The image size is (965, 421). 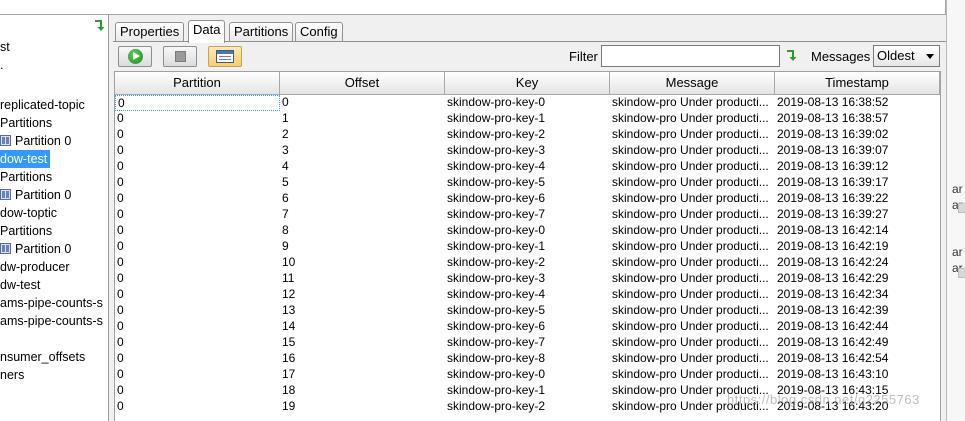 What do you see at coordinates (225, 56) in the screenshot?
I see `view-mode-button` at bounding box center [225, 56].